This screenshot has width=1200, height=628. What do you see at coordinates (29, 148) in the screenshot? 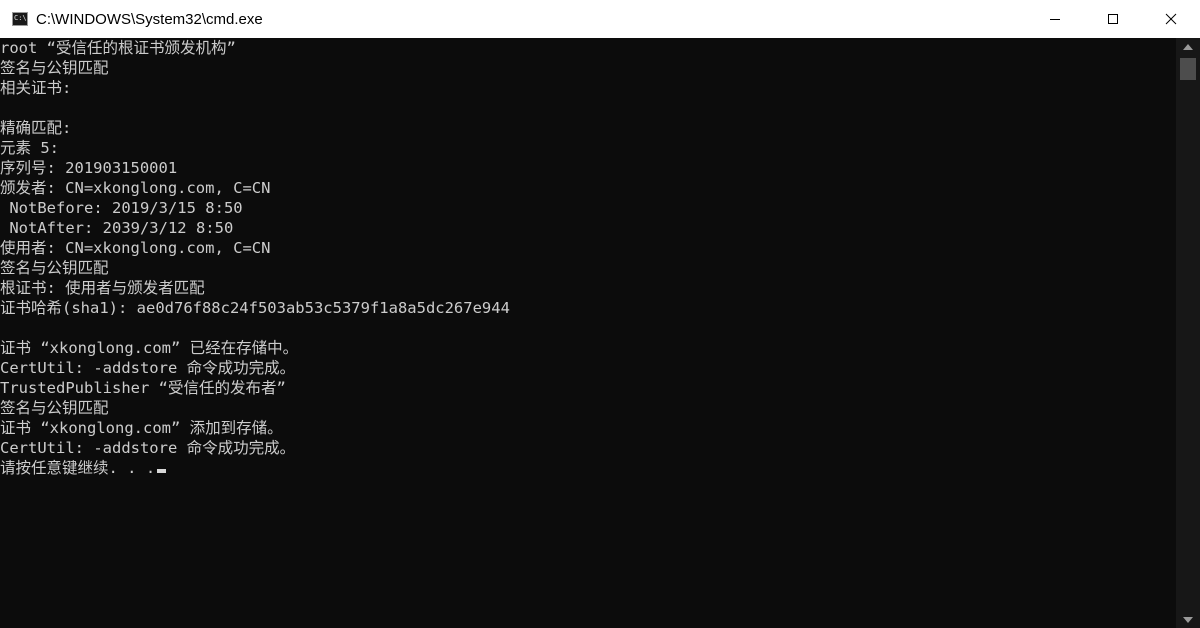
I see `console-line: 元素 5:` at bounding box center [29, 148].